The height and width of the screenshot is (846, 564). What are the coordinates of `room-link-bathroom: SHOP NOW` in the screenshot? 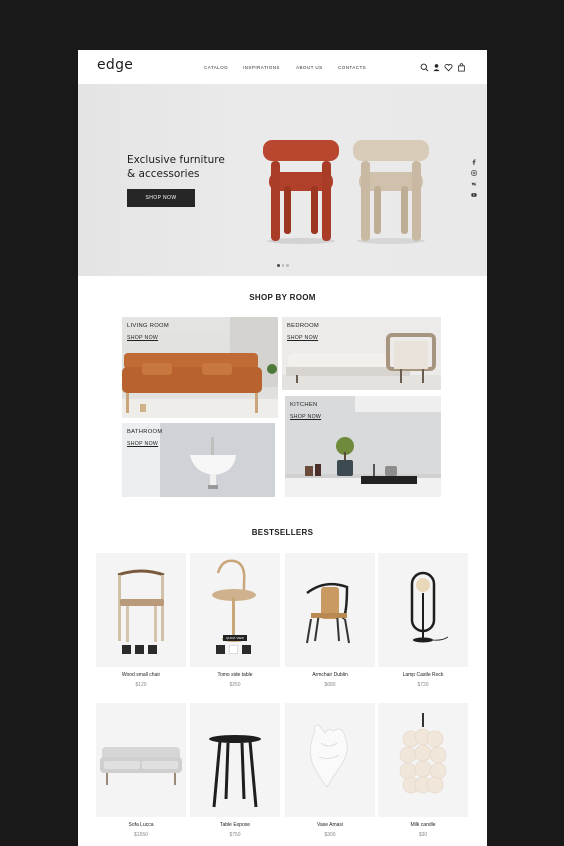 It's located at (142, 444).